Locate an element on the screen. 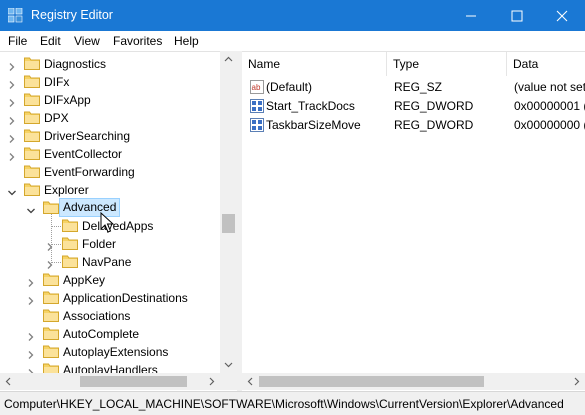 This screenshot has width=585, height=415. tree-item-label: Folder is located at coordinates (99, 244).